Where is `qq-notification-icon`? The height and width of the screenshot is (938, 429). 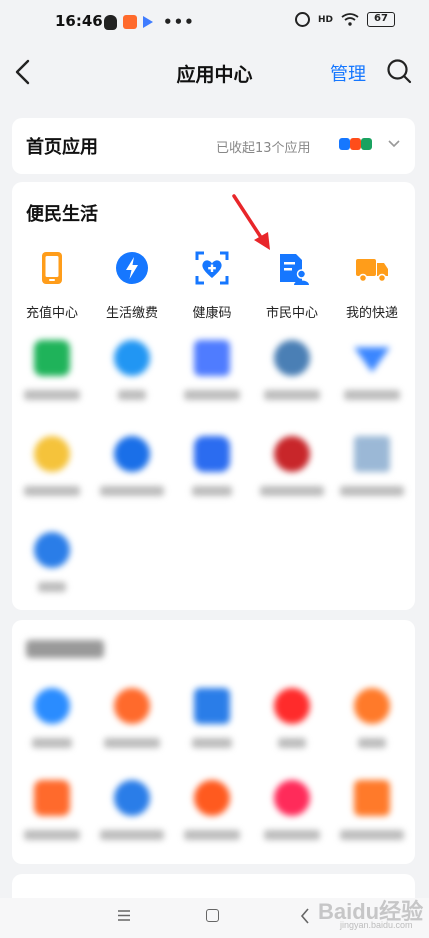 qq-notification-icon is located at coordinates (110, 22).